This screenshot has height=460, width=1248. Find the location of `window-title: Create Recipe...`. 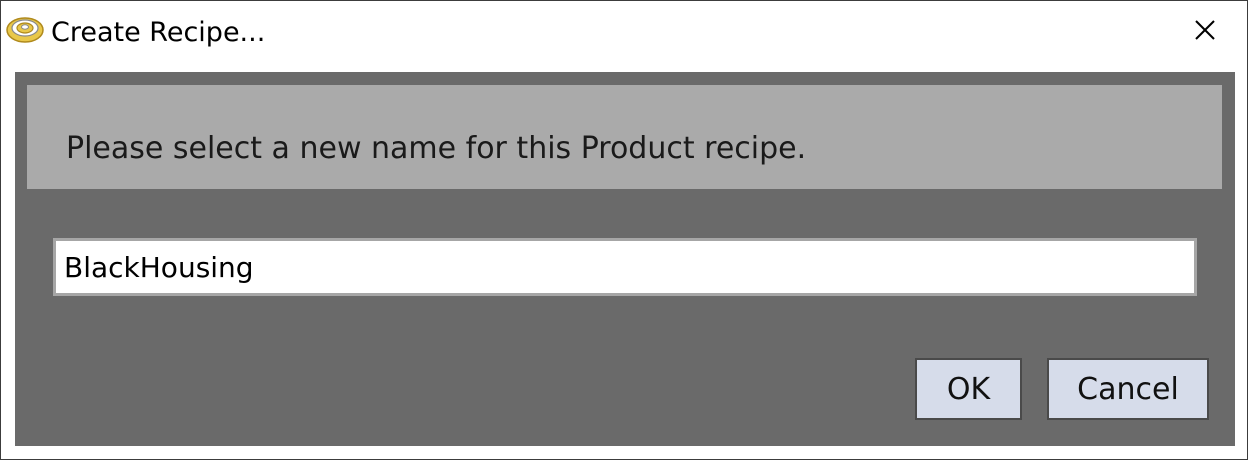

window-title: Create Recipe... is located at coordinates (158, 32).